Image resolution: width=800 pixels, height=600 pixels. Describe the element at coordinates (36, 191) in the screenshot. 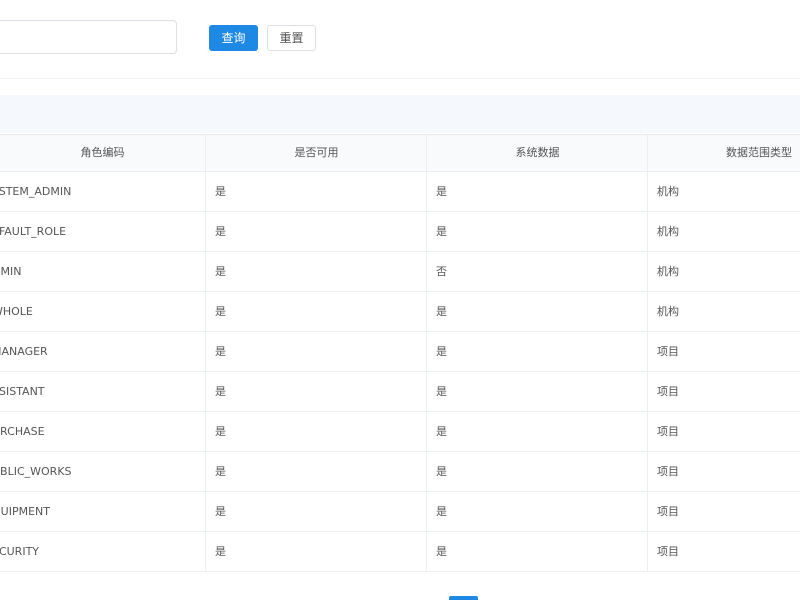

I see `role-code-cell: YSTEM_ADMIN` at that location.